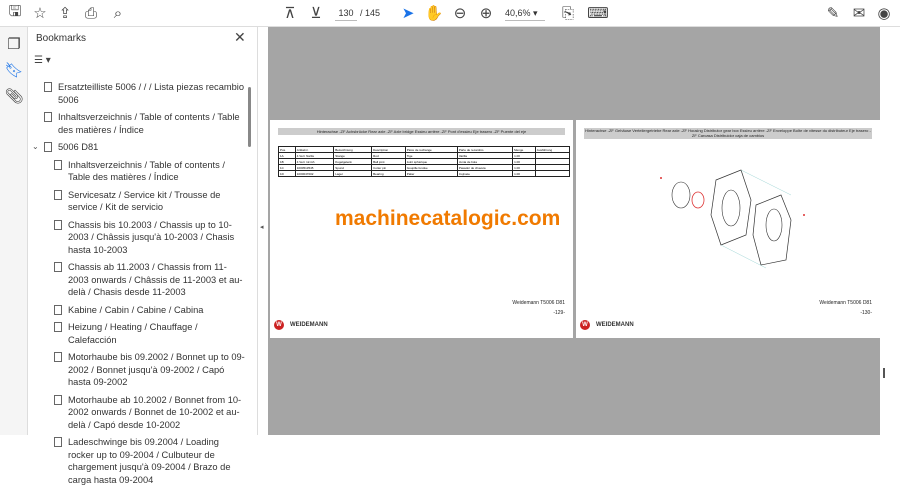  I want to click on search-icon: ⌕, so click(118, 13).